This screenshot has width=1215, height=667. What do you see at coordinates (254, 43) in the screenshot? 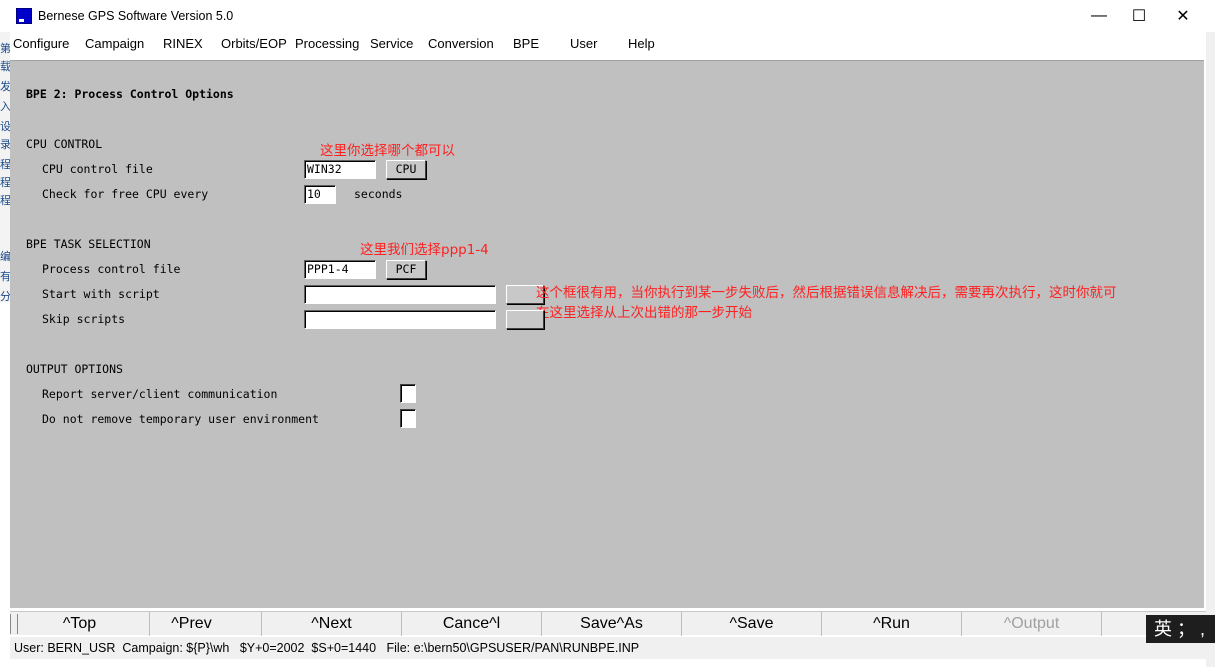
I see `menu-orbits-eop: Orbits/EOP` at bounding box center [254, 43].